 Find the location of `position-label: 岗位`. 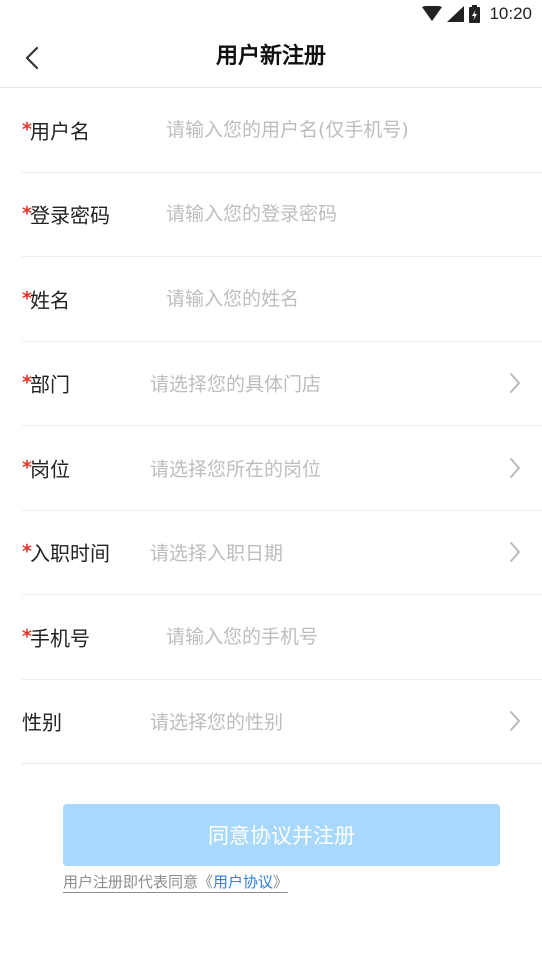

position-label: 岗位 is located at coordinates (50, 469).